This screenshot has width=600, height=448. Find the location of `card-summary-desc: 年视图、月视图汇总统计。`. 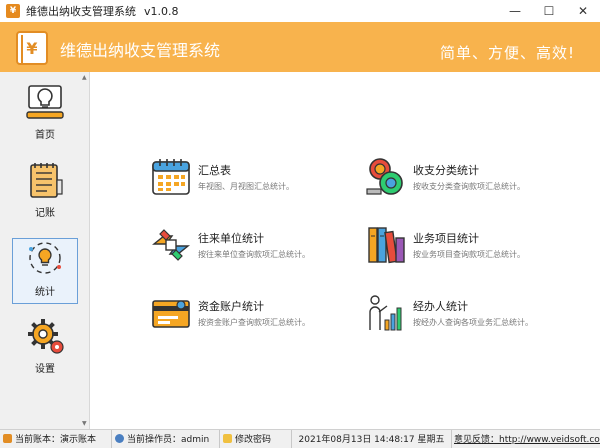

card-summary-desc: 年视图、月视图汇总统计。 is located at coordinates (246, 186).